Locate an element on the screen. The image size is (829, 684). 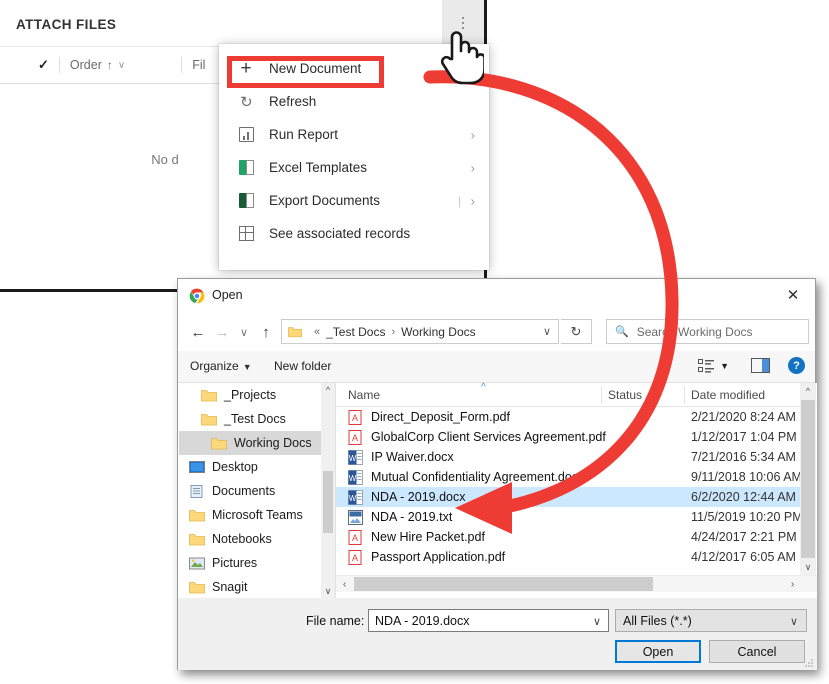
tree-item-snagit: Snagit is located at coordinates (257, 586).